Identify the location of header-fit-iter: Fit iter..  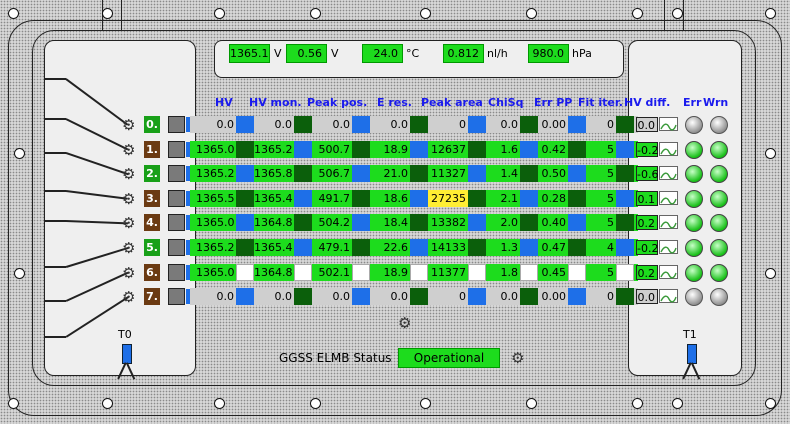
(600, 102).